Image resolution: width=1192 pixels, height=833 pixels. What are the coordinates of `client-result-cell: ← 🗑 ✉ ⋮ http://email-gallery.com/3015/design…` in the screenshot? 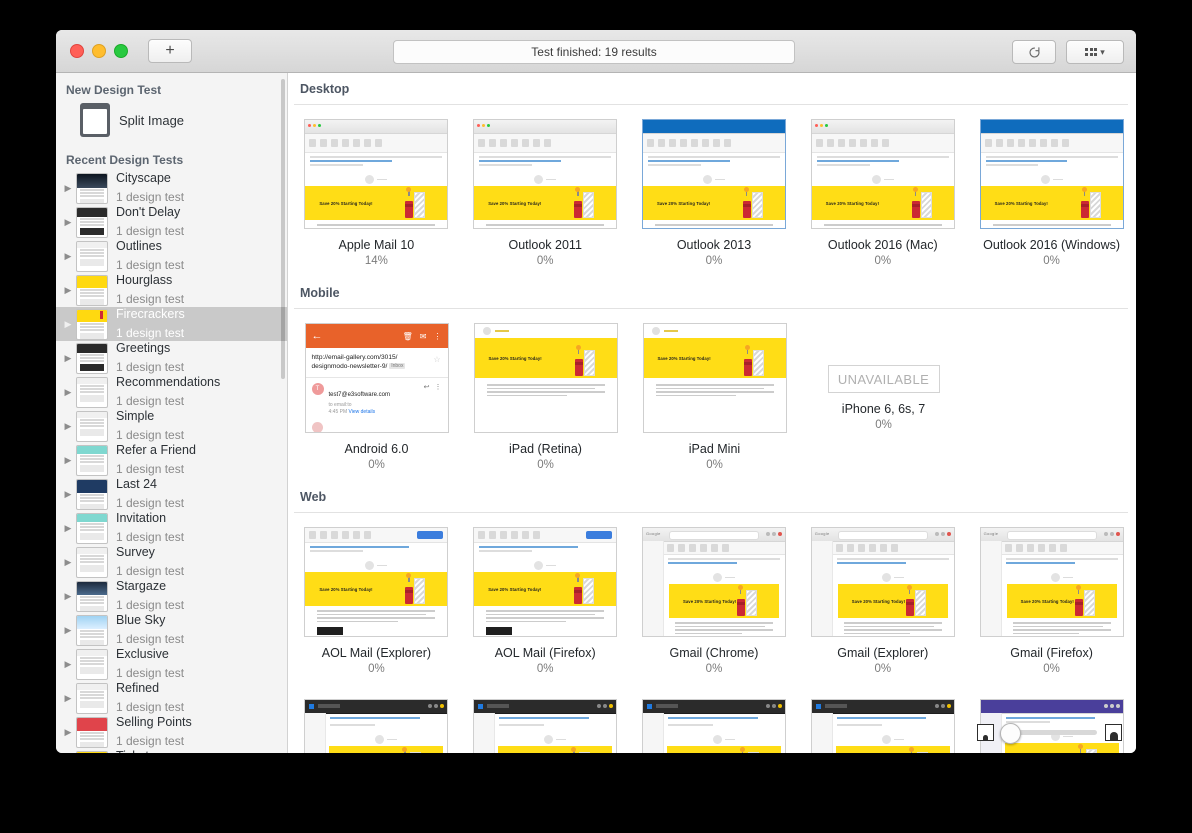 It's located at (376, 397).